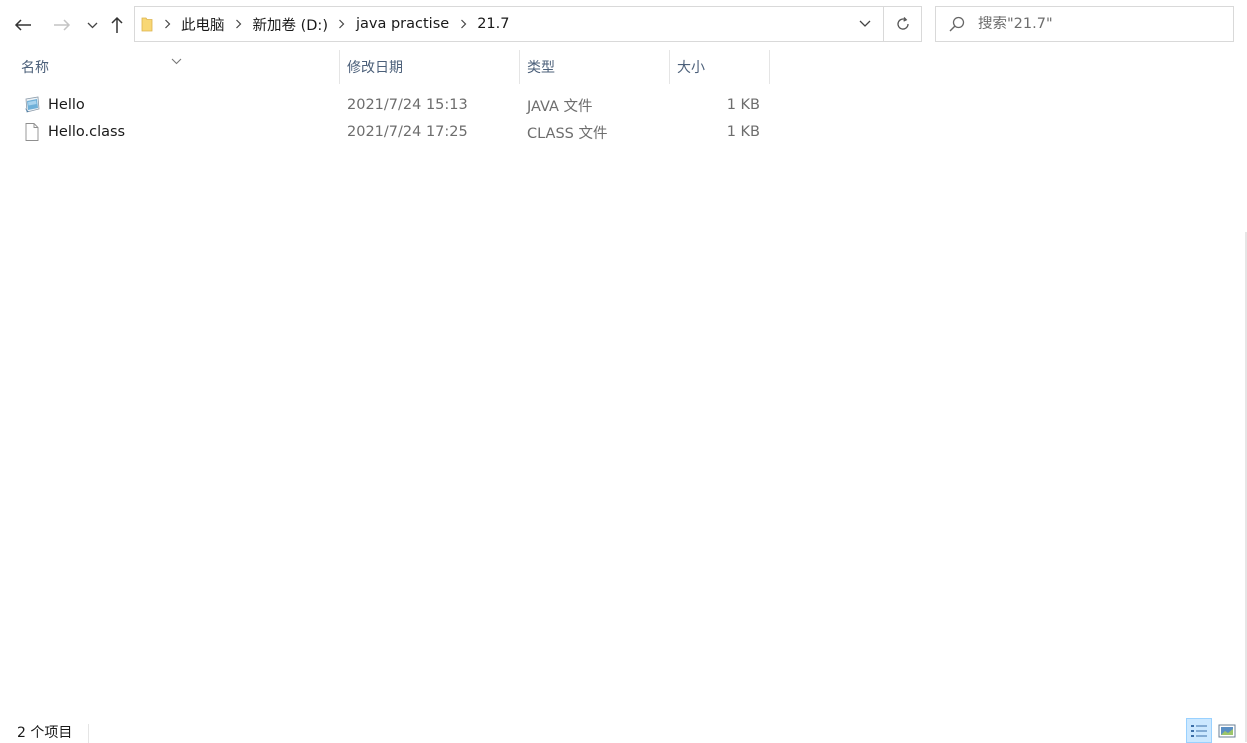 This screenshot has width=1247, height=743. What do you see at coordinates (177, 105) in the screenshot?
I see `file-name-cell: Hello` at bounding box center [177, 105].